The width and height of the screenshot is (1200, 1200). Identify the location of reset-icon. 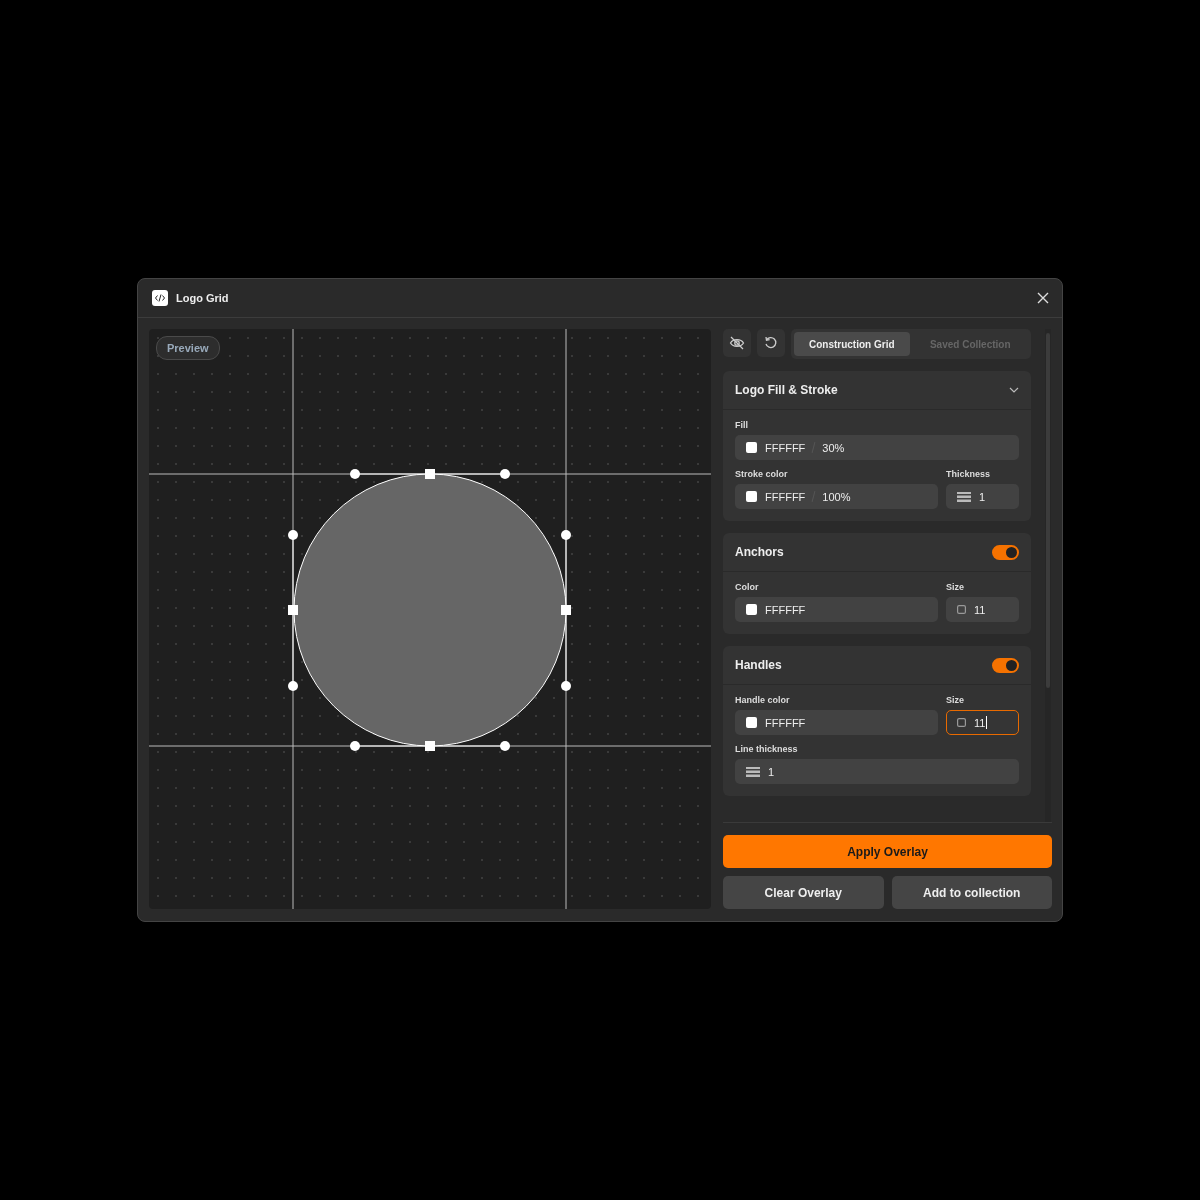
(771, 343).